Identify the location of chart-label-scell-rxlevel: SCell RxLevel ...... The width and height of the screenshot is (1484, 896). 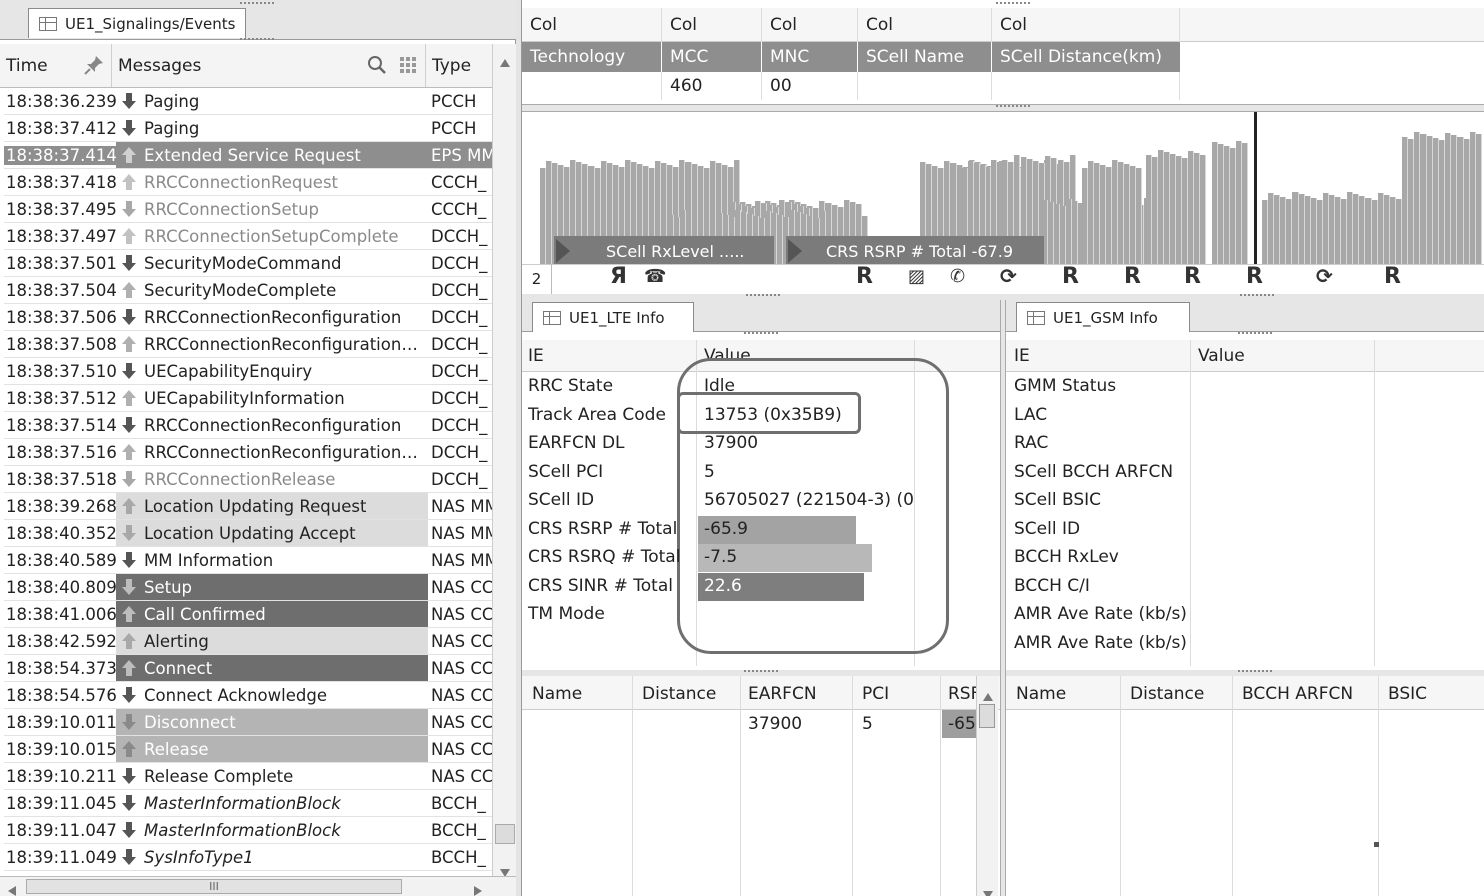
(664, 251).